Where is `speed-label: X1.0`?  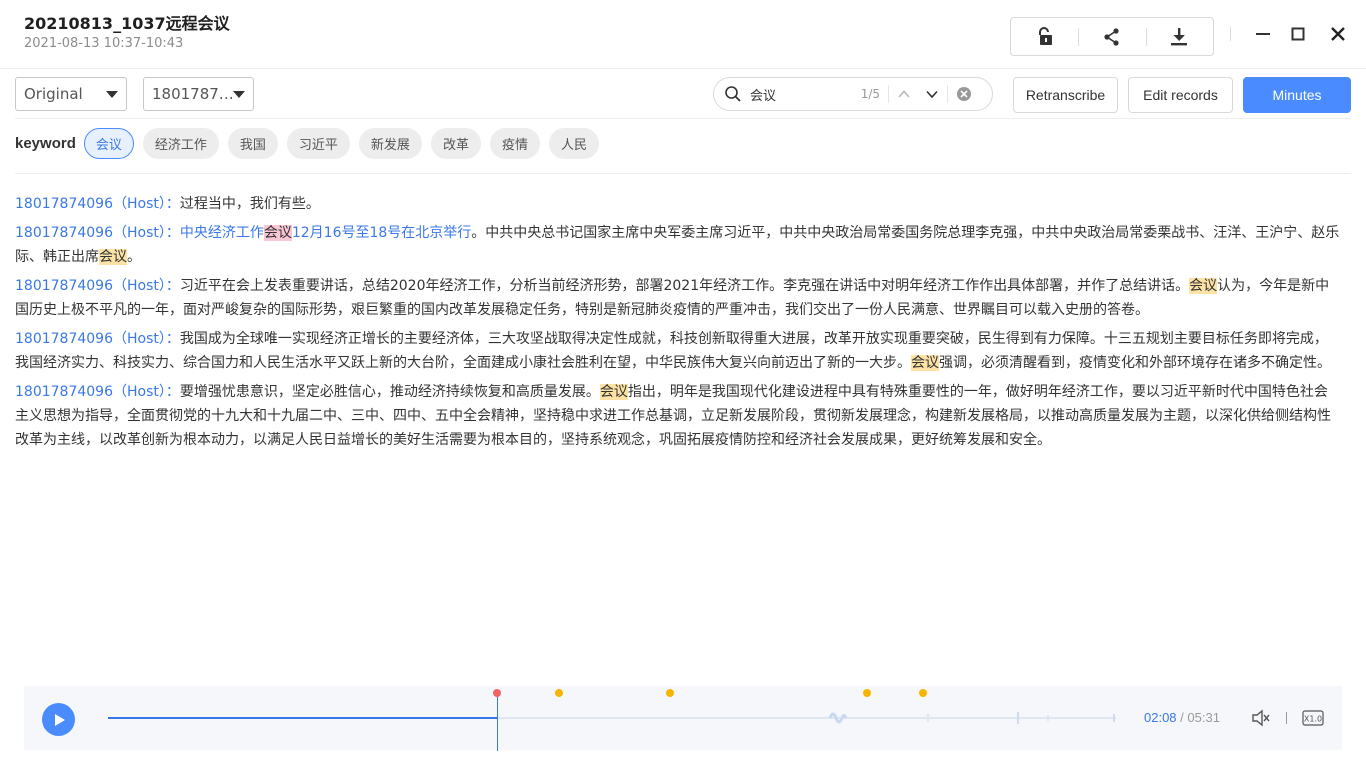 speed-label: X1.0 is located at coordinates (1313, 719).